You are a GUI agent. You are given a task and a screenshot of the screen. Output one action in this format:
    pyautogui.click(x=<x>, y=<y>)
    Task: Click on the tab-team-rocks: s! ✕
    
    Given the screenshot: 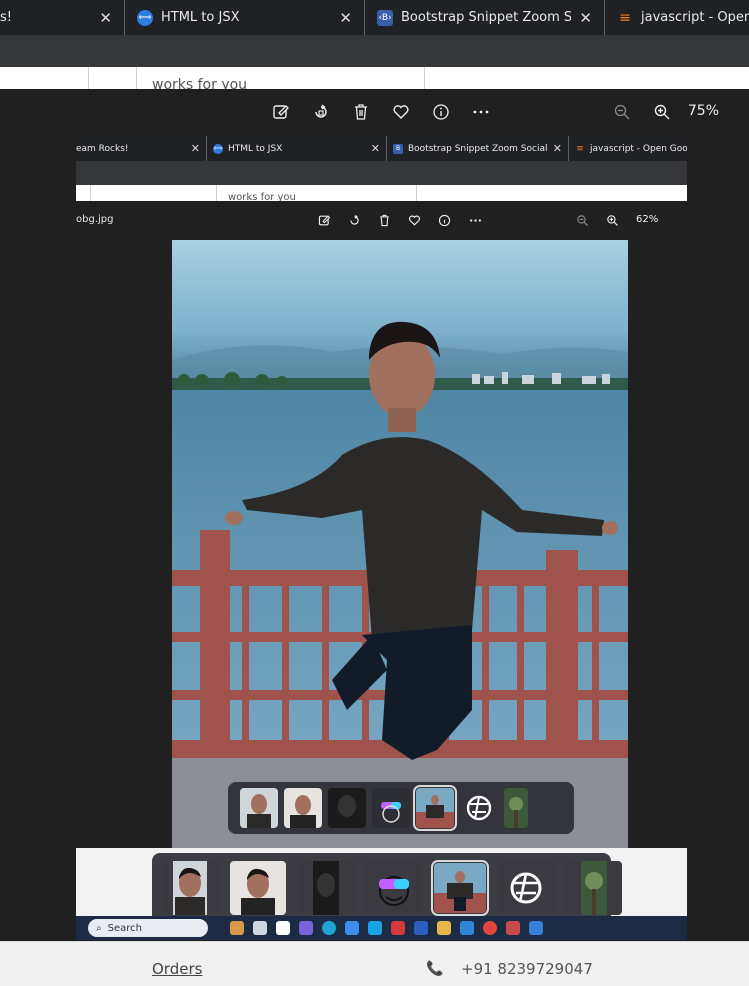 What is the action you would take?
    pyautogui.click(x=62, y=17)
    